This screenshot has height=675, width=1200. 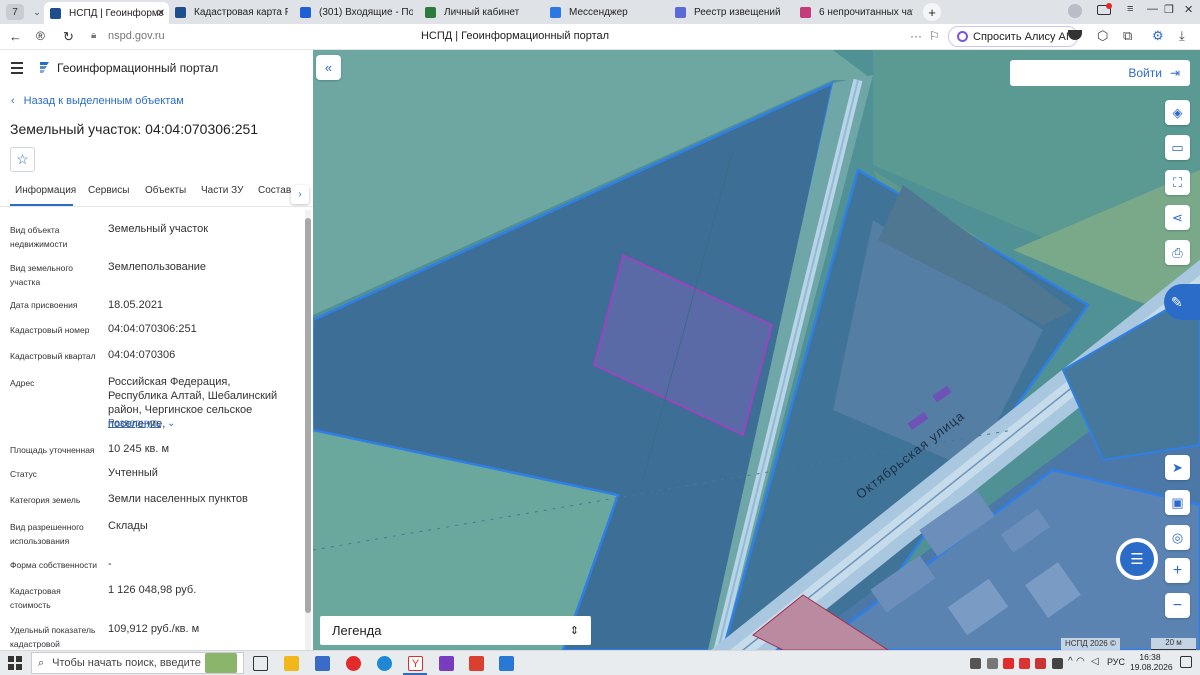 What do you see at coordinates (934, 36) in the screenshot?
I see `bookmark-page-icon: ⚐` at bounding box center [934, 36].